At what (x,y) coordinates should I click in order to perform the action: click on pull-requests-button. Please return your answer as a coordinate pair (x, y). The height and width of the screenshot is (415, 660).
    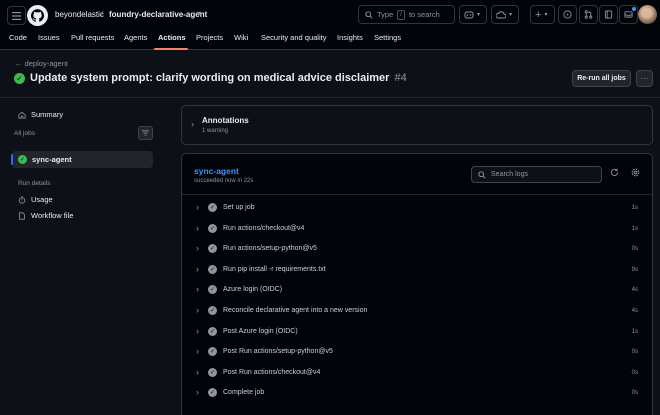
    Looking at the image, I should click on (588, 14).